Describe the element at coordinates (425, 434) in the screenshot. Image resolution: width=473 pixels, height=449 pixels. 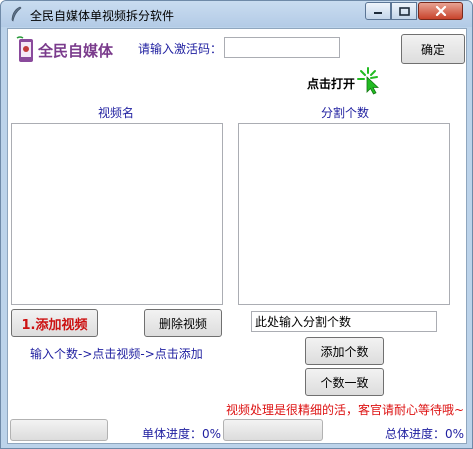
I see `total-progress-label: 总体进度：0%` at that location.